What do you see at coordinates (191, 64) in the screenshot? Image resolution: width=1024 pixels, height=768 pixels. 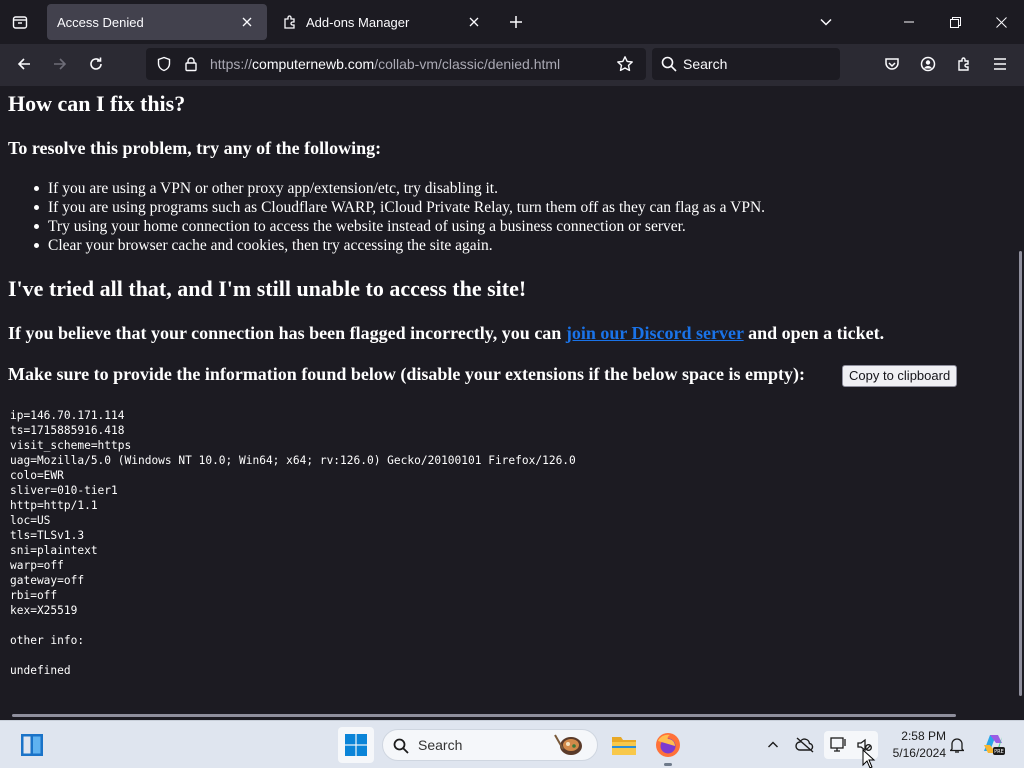 I see `lock-icon` at bounding box center [191, 64].